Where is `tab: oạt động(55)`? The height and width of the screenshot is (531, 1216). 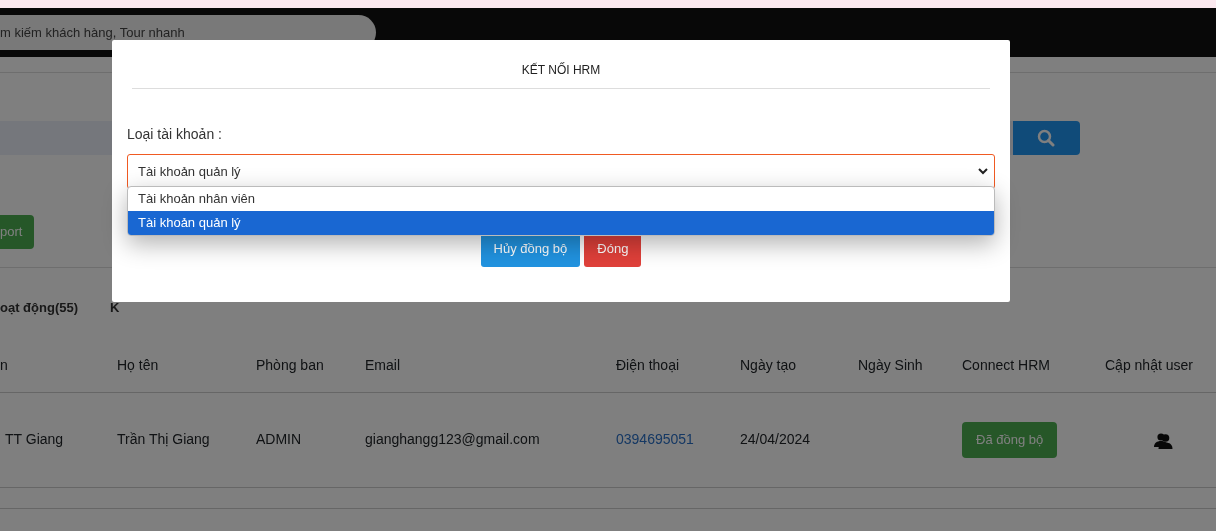 tab: oạt động(55) is located at coordinates (39, 307).